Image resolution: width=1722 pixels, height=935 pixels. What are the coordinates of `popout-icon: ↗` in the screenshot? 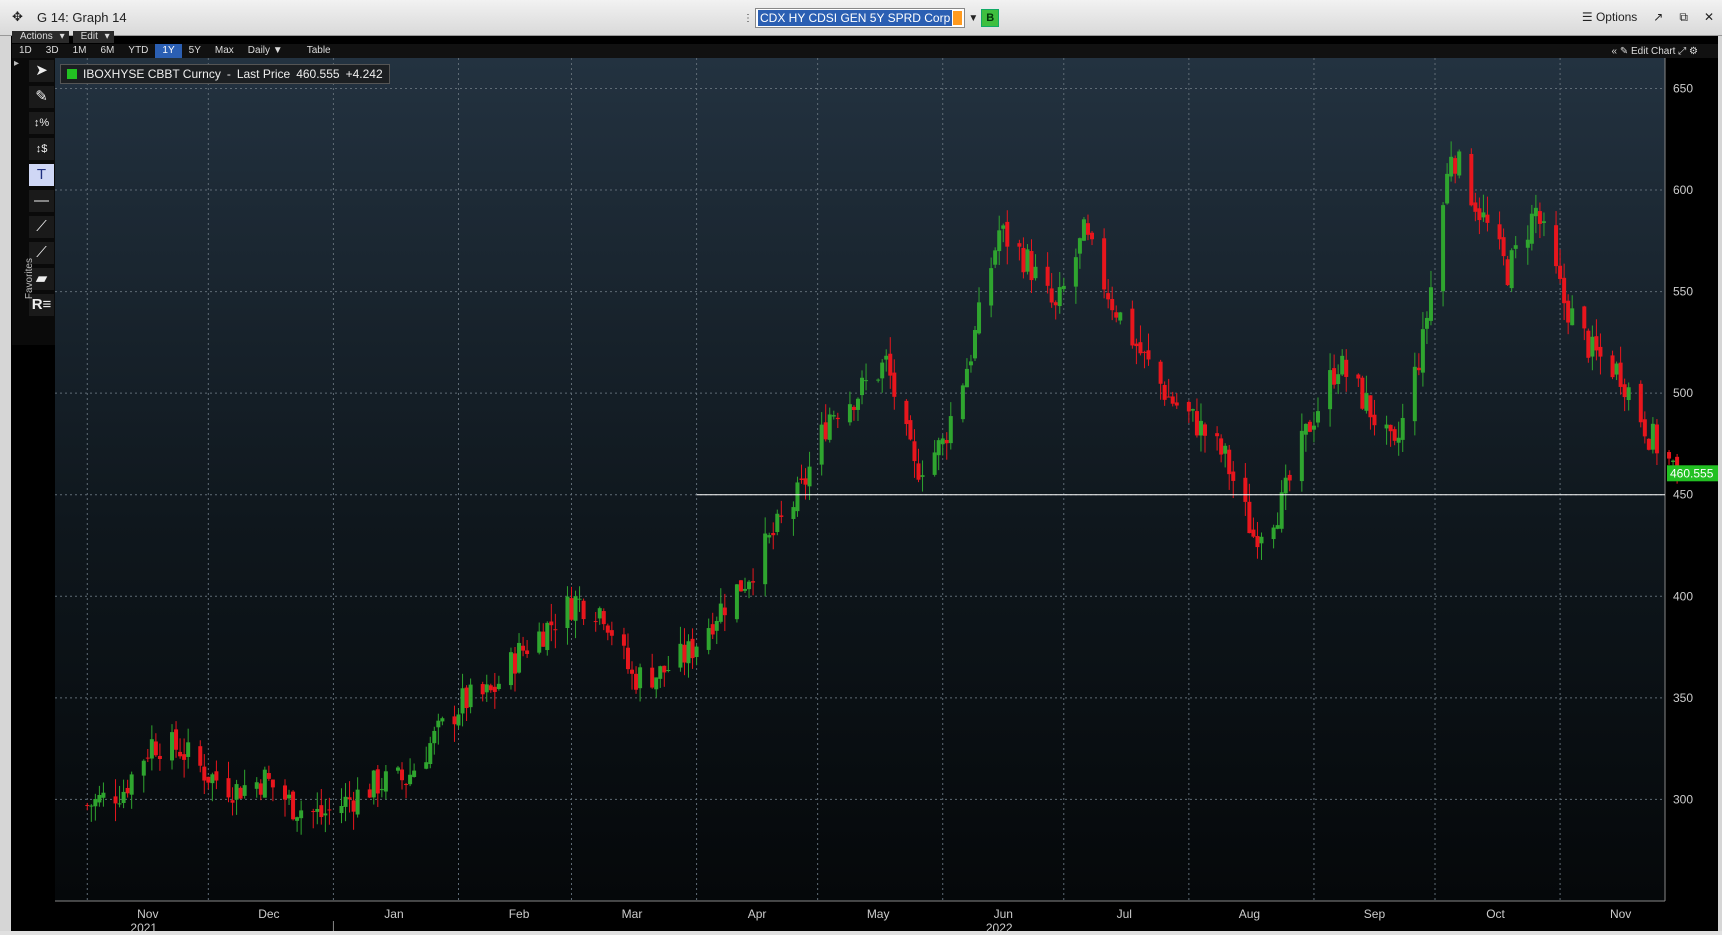 It's located at (1658, 17).